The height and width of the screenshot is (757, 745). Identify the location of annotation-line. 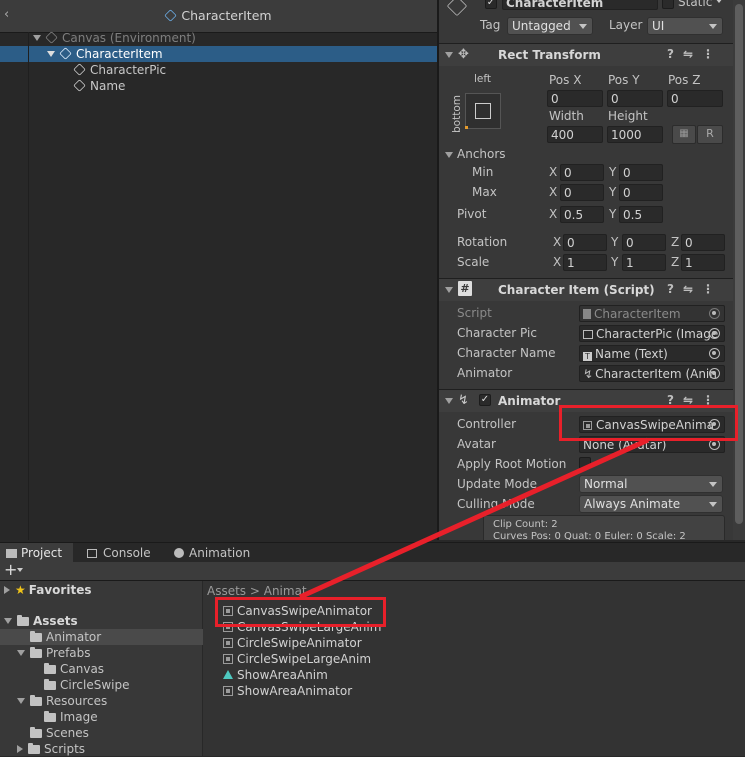
(474, 518).